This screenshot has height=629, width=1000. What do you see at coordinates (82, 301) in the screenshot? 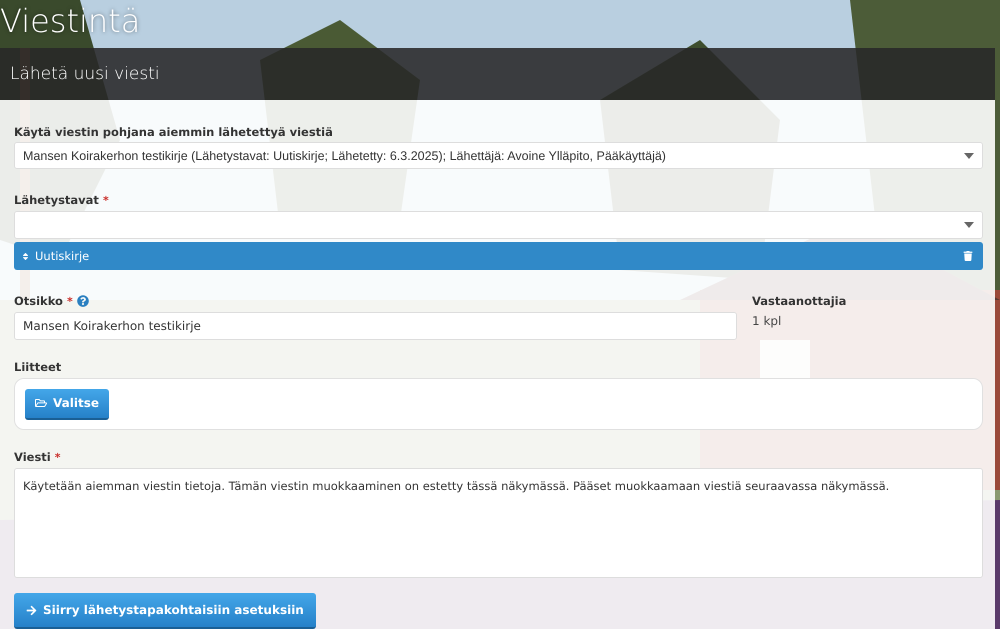
I see `help-icon` at bounding box center [82, 301].